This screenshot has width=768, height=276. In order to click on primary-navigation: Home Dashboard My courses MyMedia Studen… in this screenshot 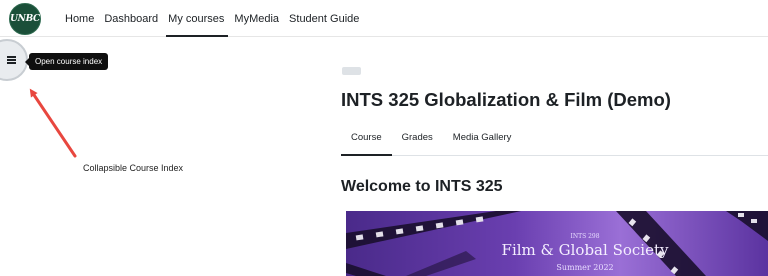, I will do `click(212, 18)`.